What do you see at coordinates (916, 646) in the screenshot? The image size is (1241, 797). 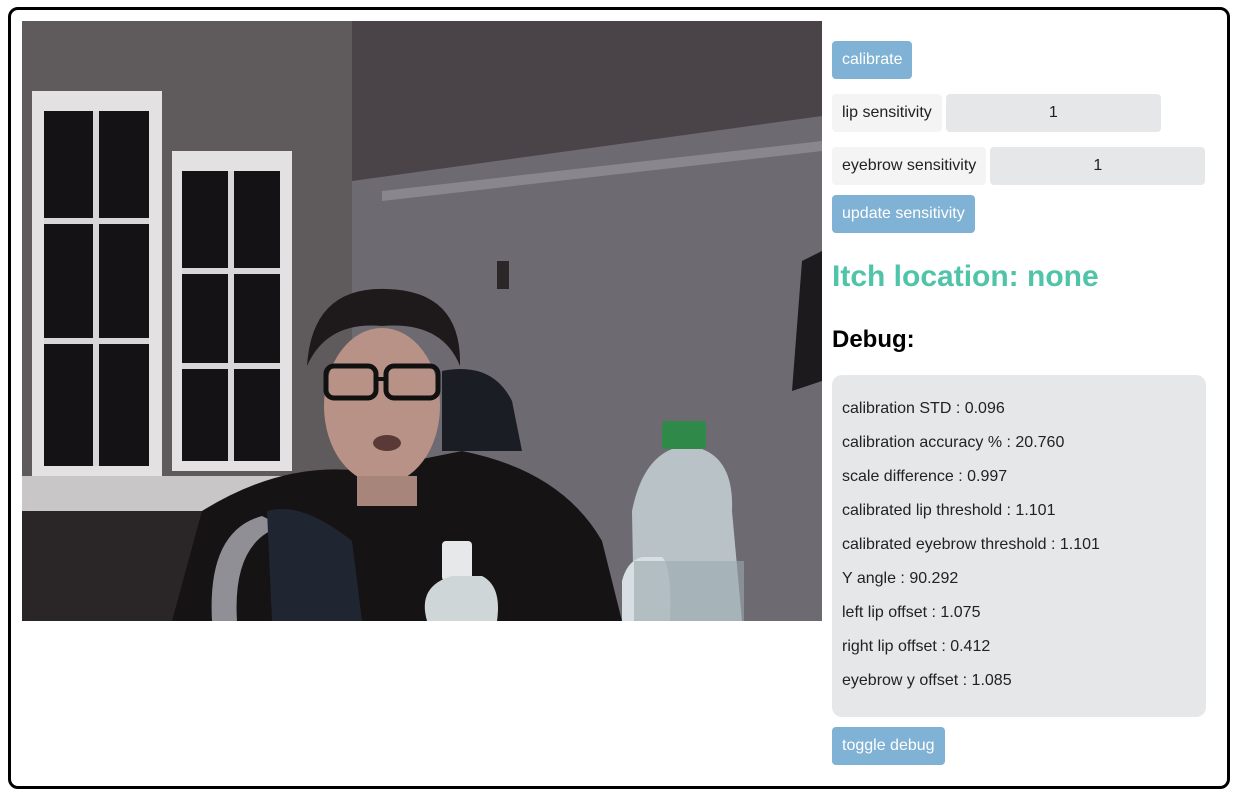 I see `debug-right-lip-offset: right lip offset : 0.412` at bounding box center [916, 646].